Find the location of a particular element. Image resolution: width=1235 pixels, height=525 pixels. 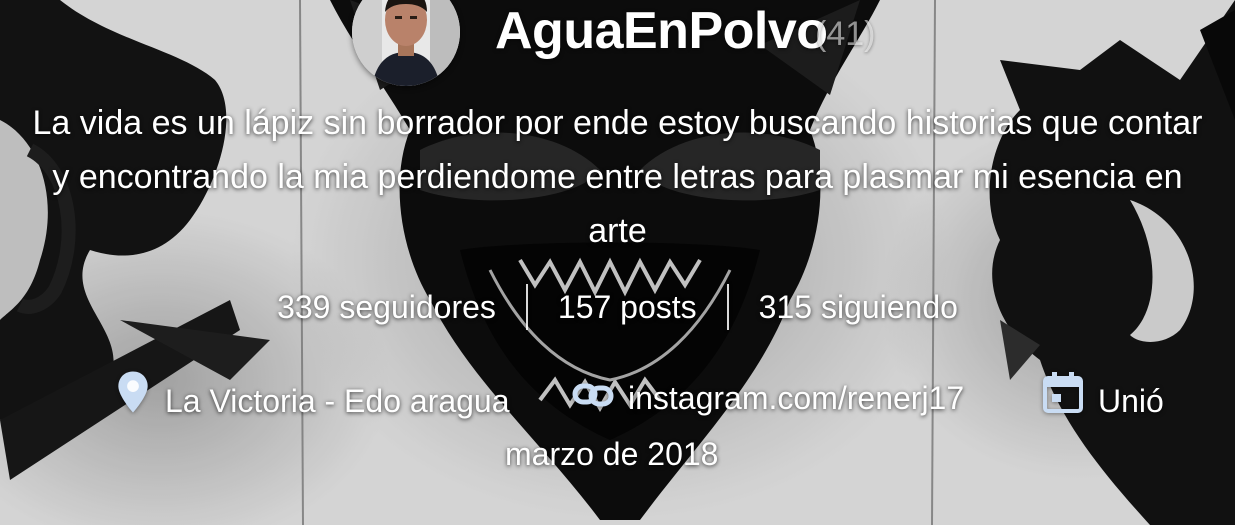

joined-prefix: Unió is located at coordinates (1131, 400).